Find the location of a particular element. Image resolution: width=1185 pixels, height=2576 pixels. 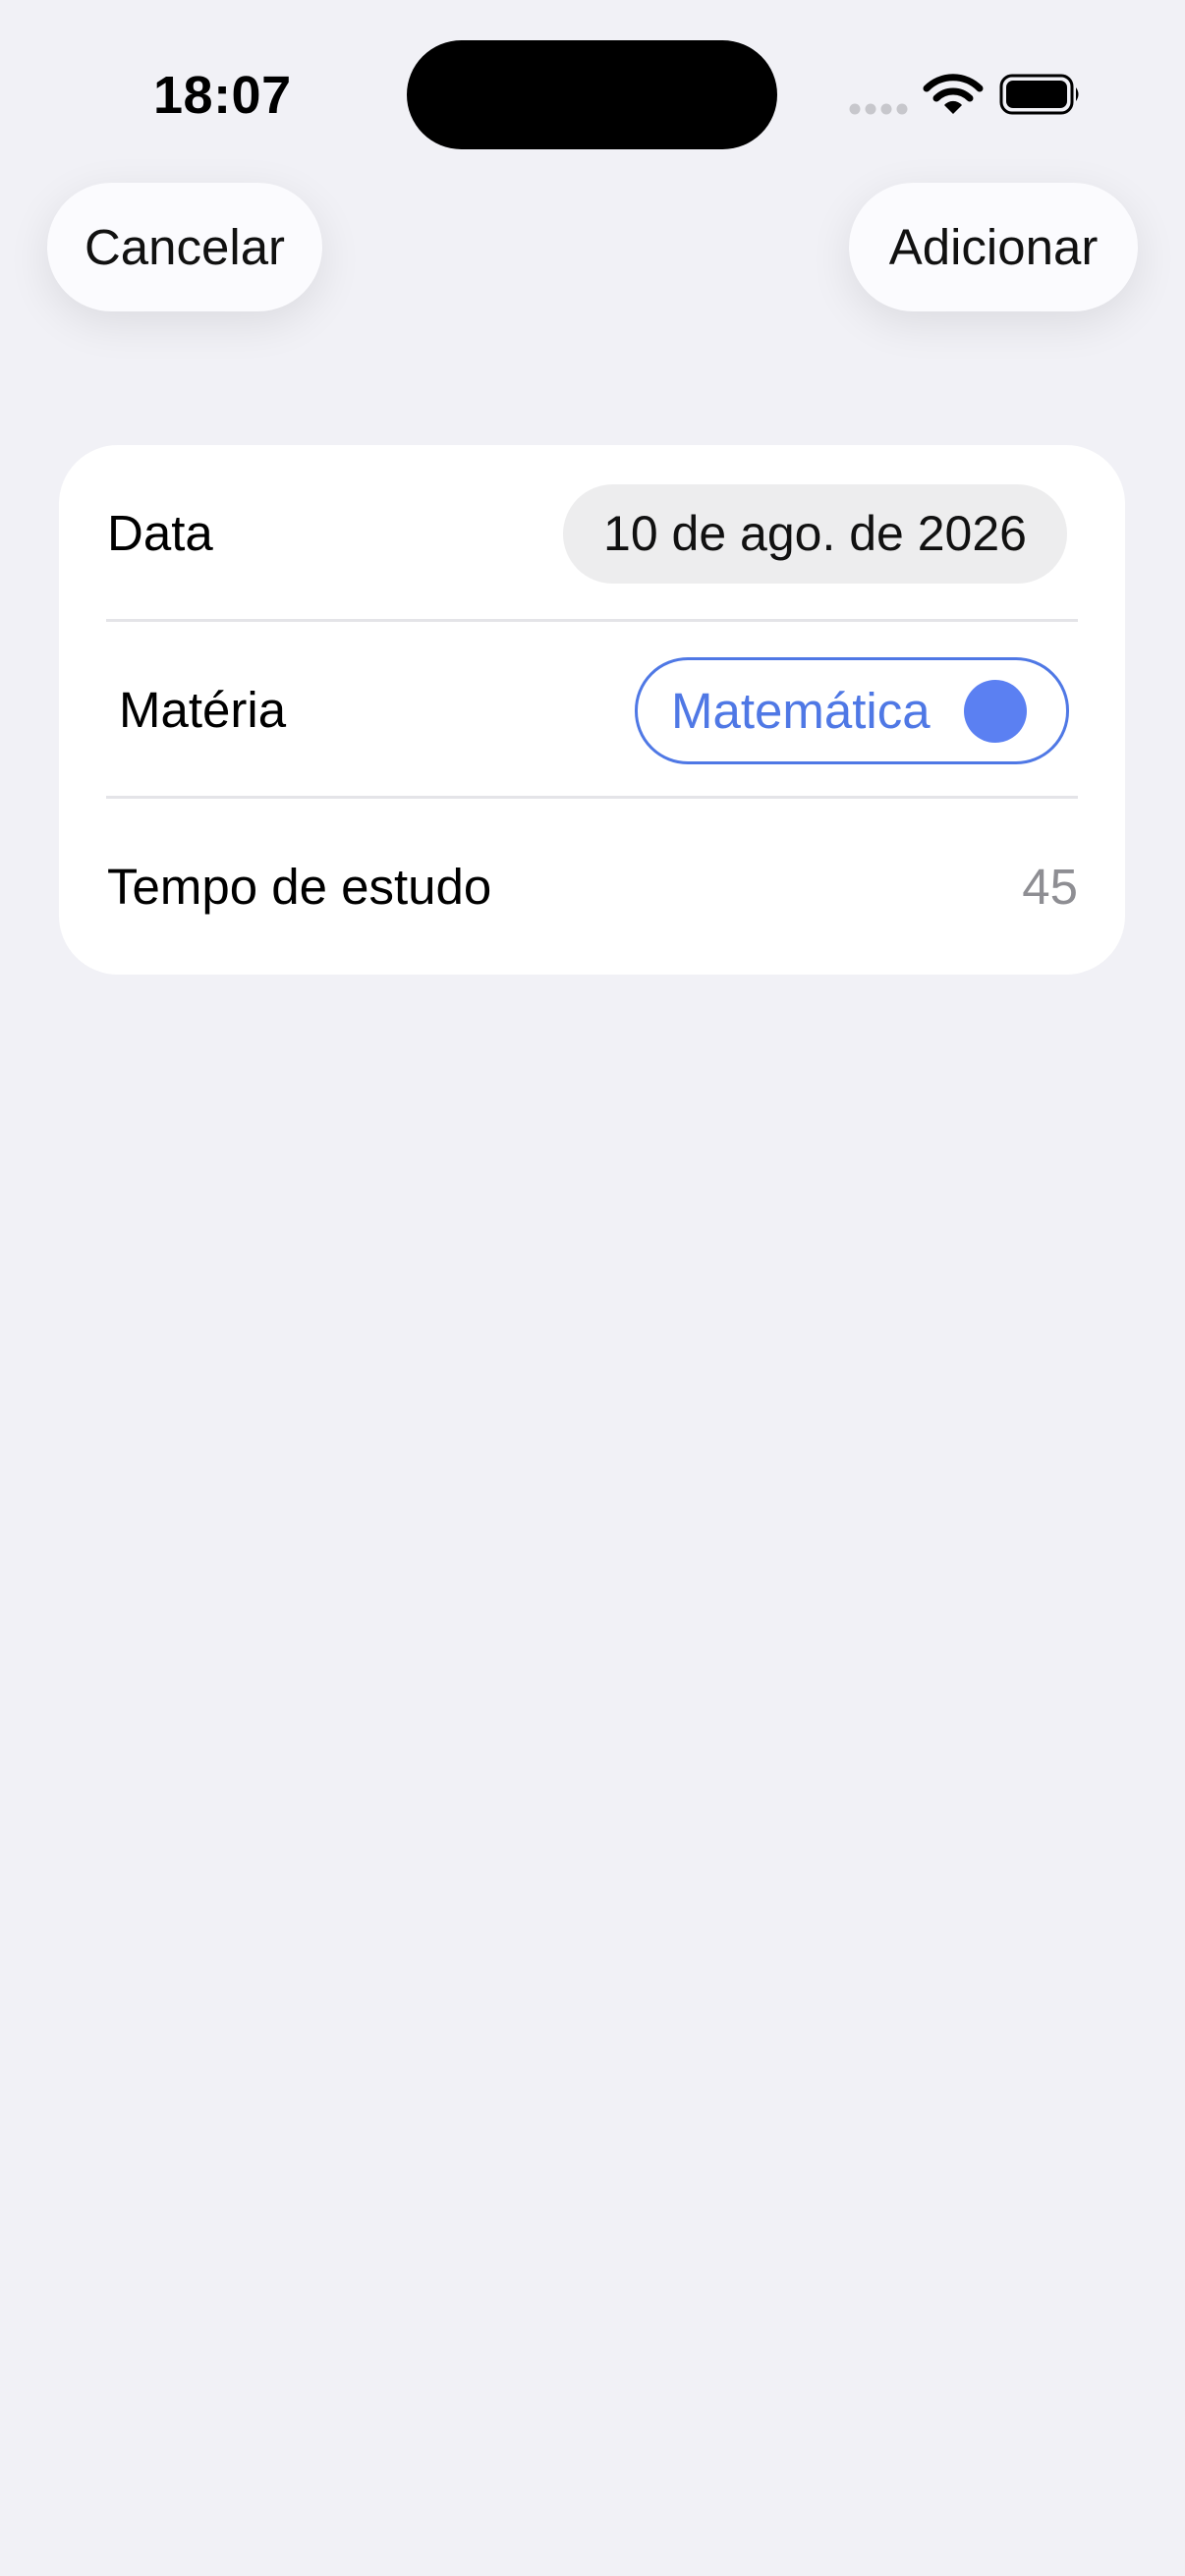

study-time-label: Tempo de estudo is located at coordinates (299, 886).